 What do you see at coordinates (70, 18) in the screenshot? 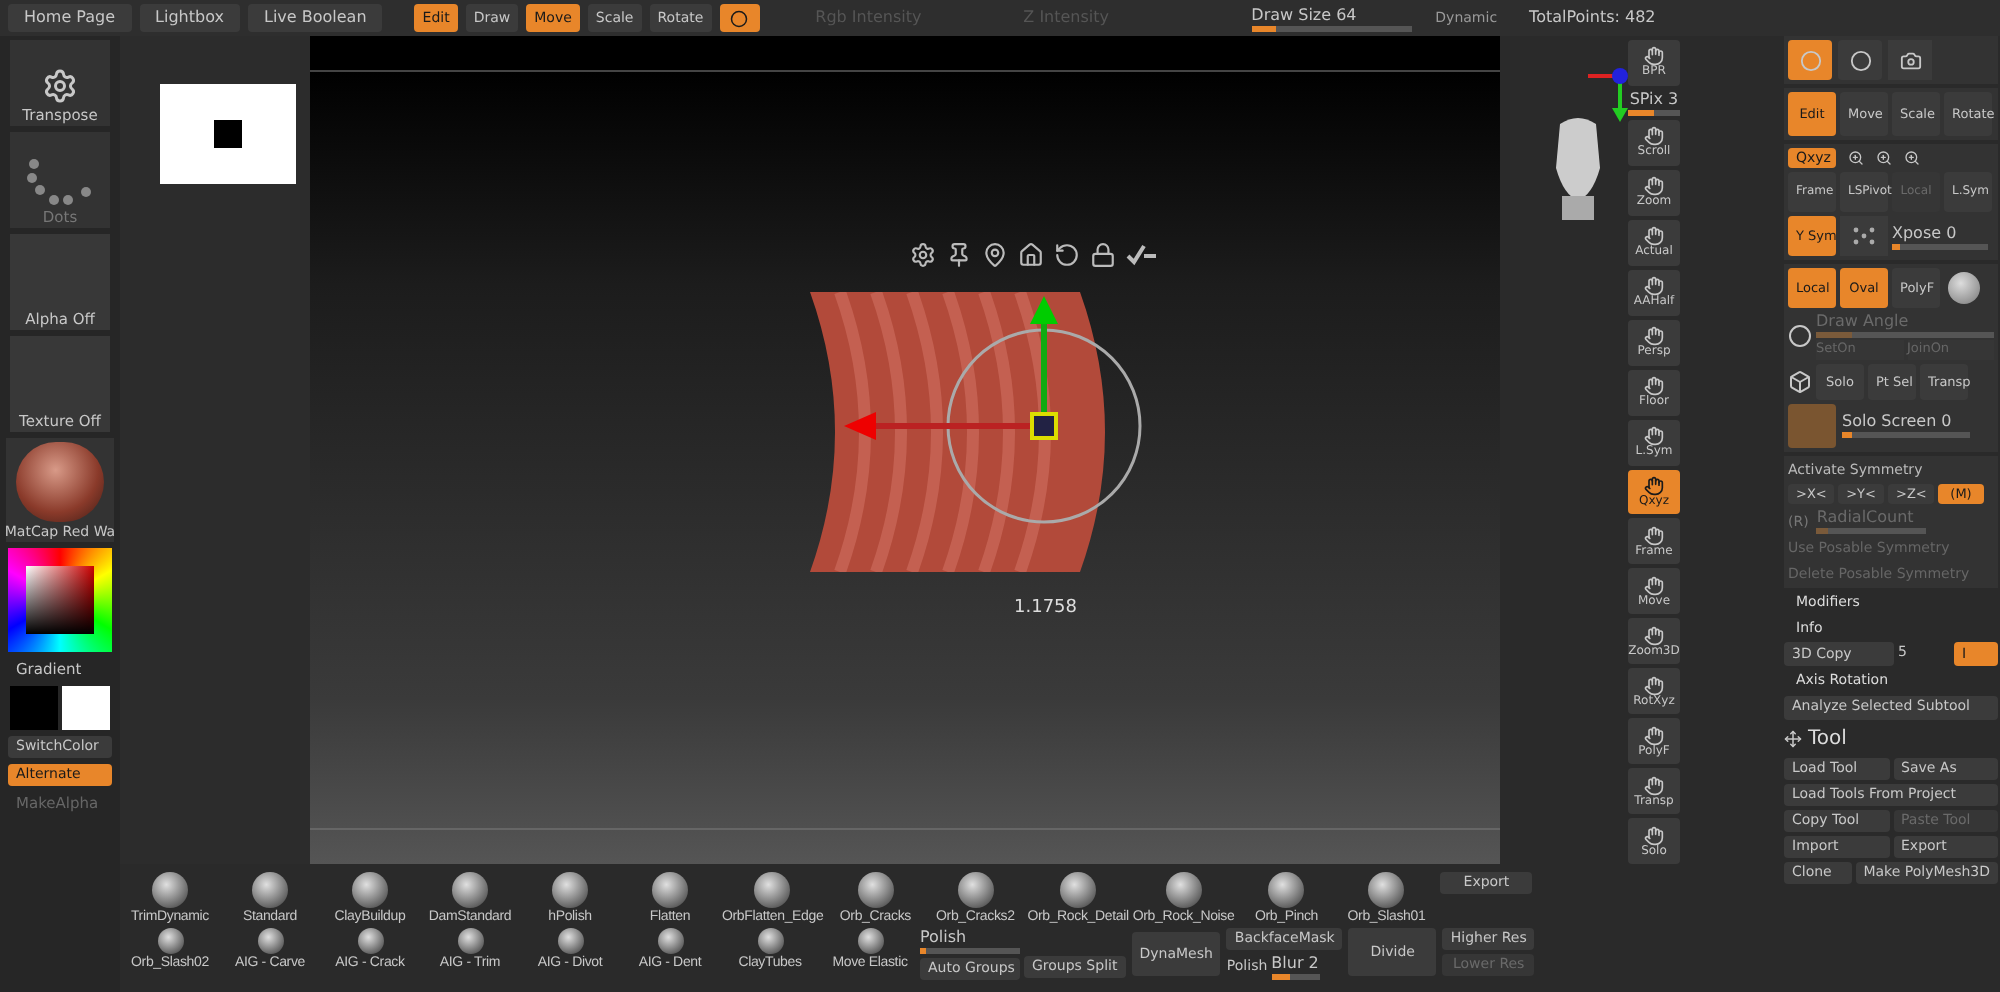
I see `tab: Home Page` at bounding box center [70, 18].